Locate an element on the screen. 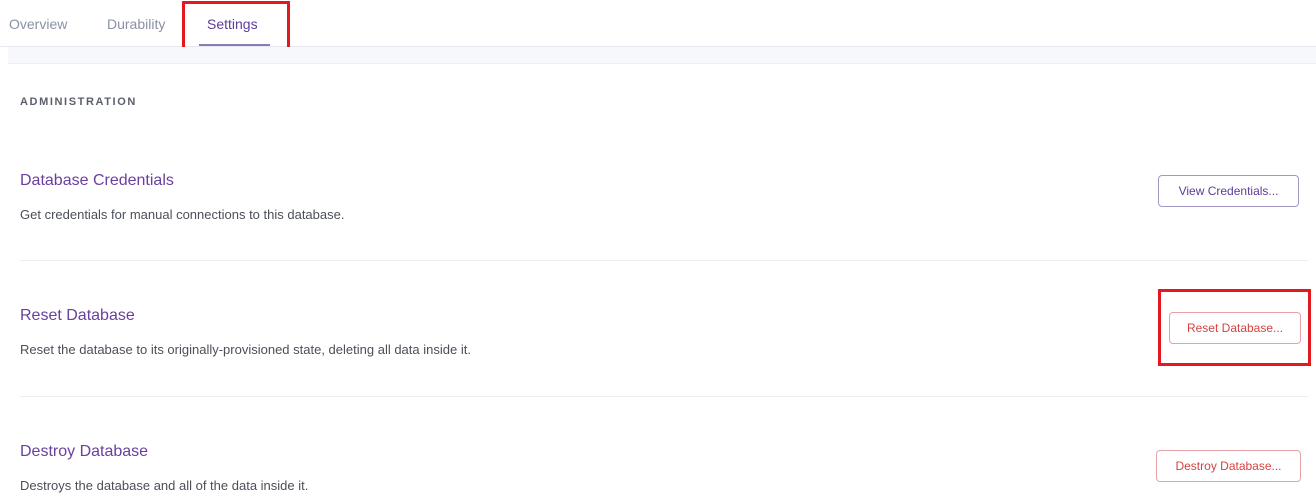  tab-overview: Overview is located at coordinates (38, 24).